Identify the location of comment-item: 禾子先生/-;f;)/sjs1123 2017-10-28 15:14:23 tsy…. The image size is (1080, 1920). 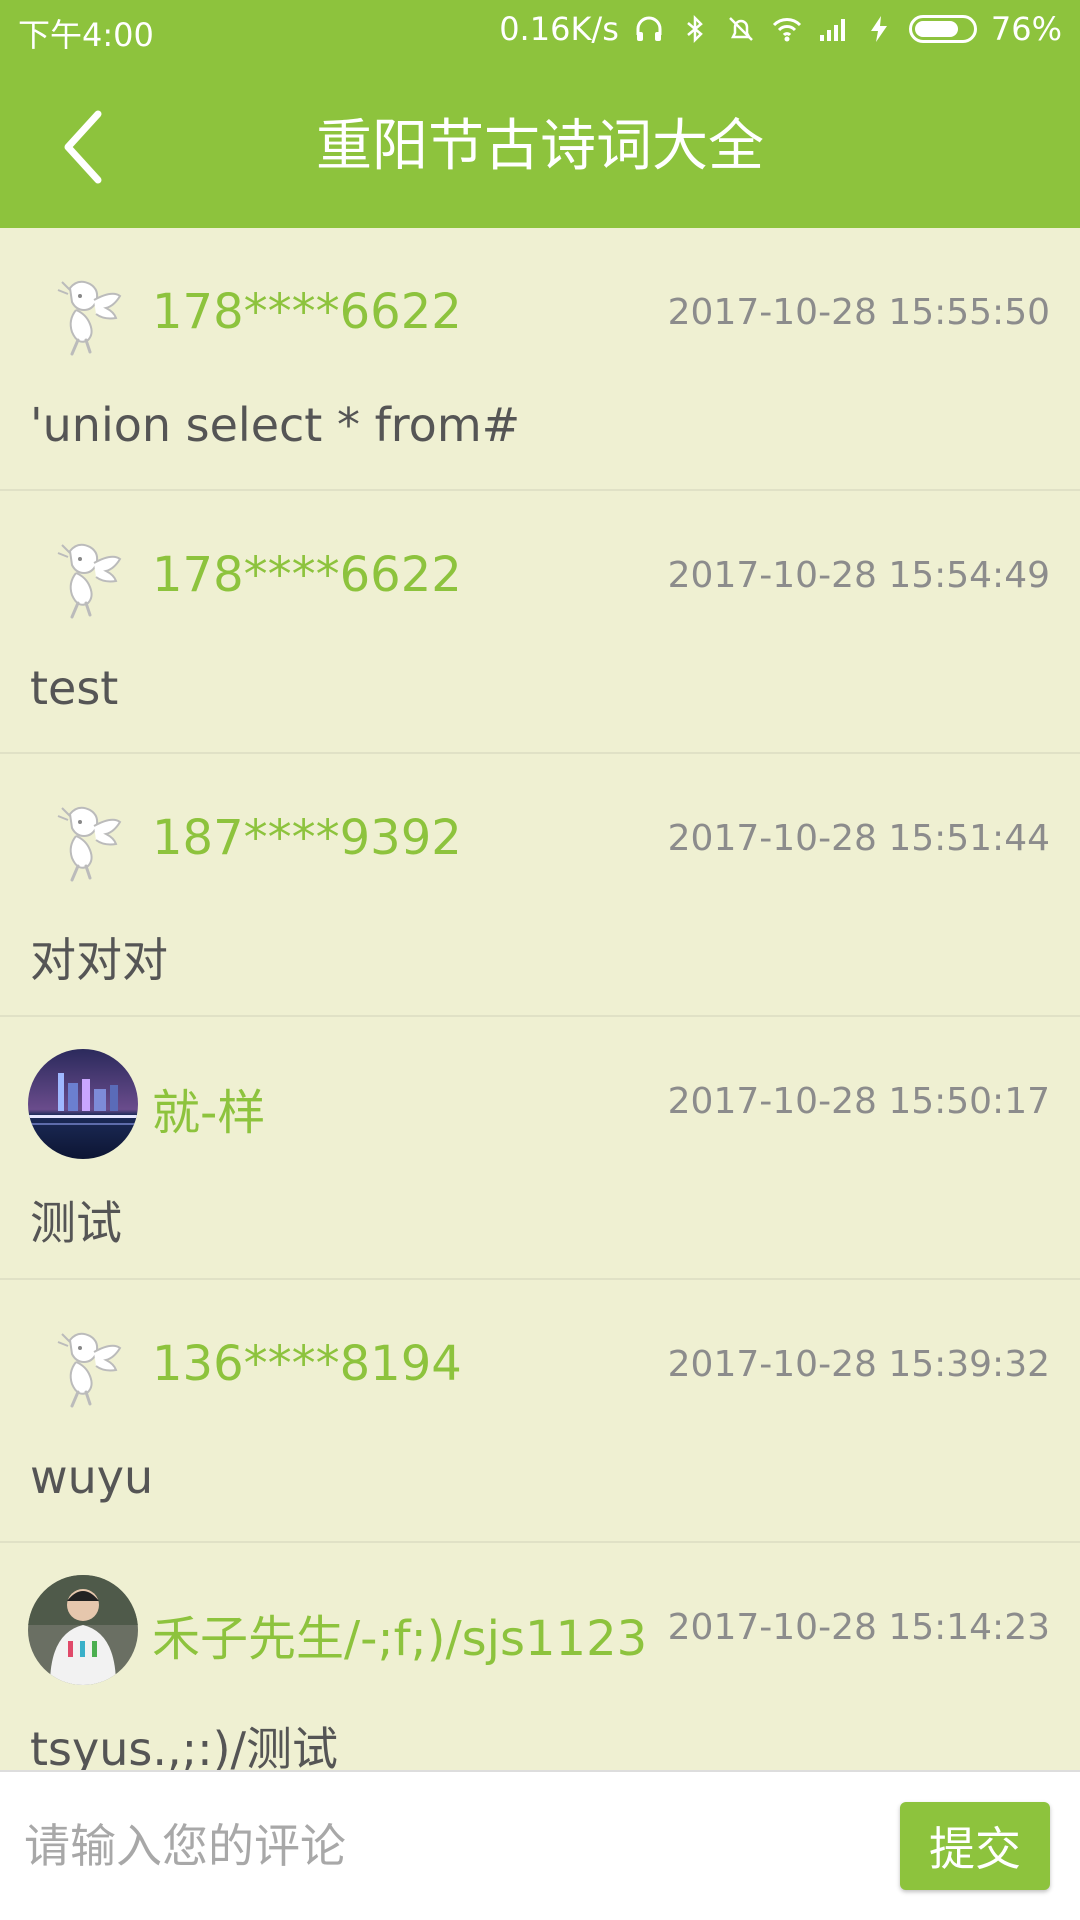
(540, 1656).